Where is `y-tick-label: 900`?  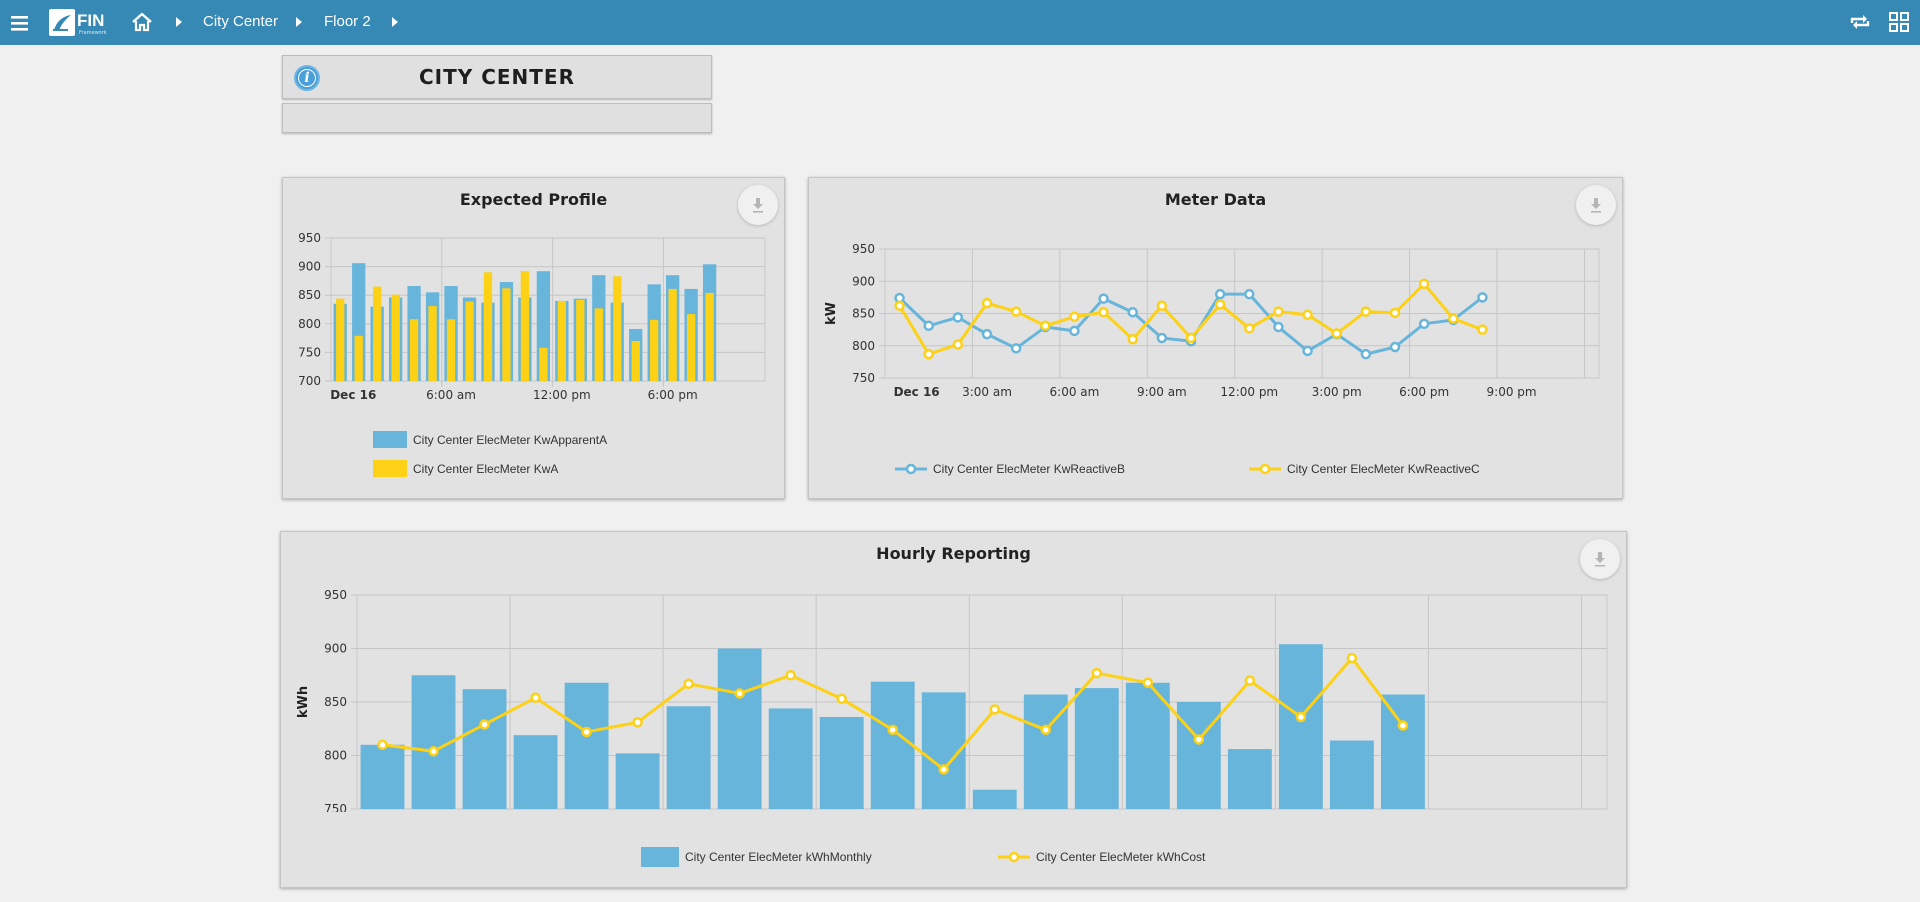
y-tick-label: 900 is located at coordinates (335, 649).